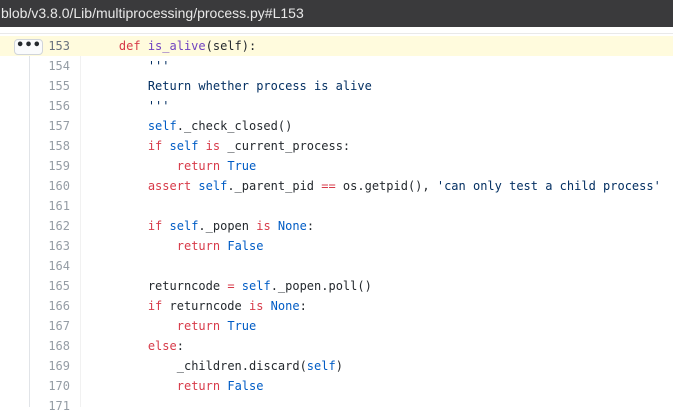 This screenshot has height=416, width=673. Describe the element at coordinates (54, 246) in the screenshot. I see `line-number: 163` at that location.